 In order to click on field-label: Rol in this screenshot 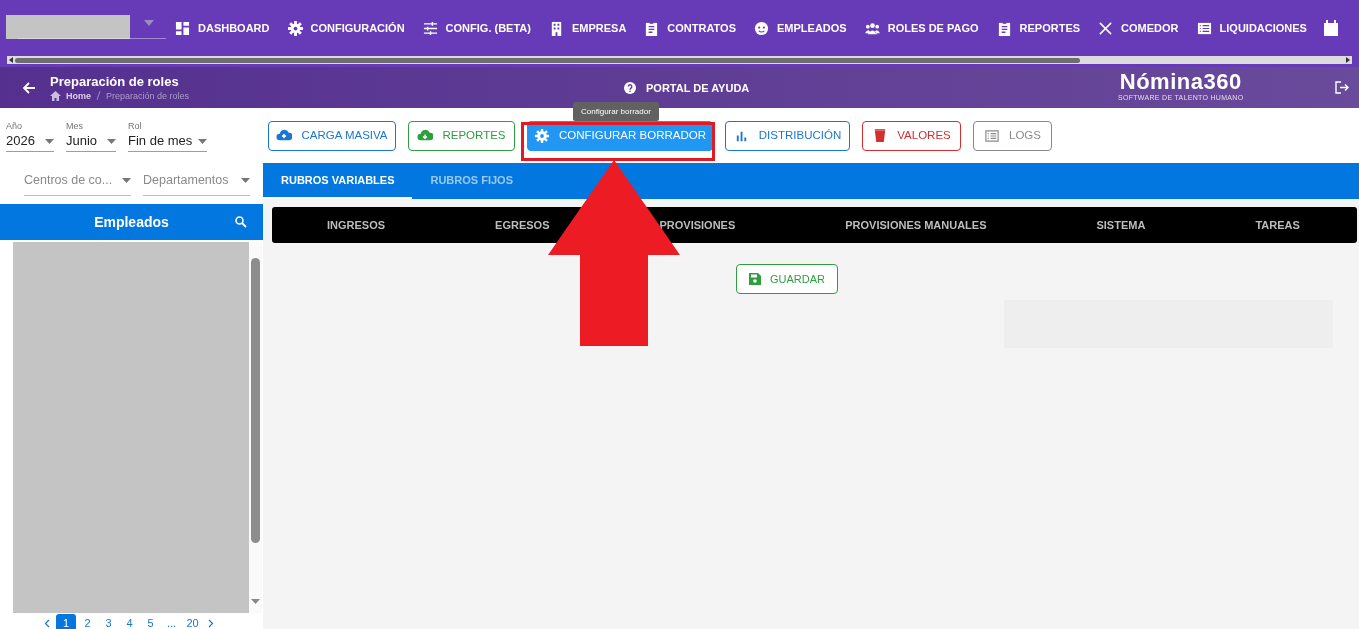, I will do `click(135, 126)`.